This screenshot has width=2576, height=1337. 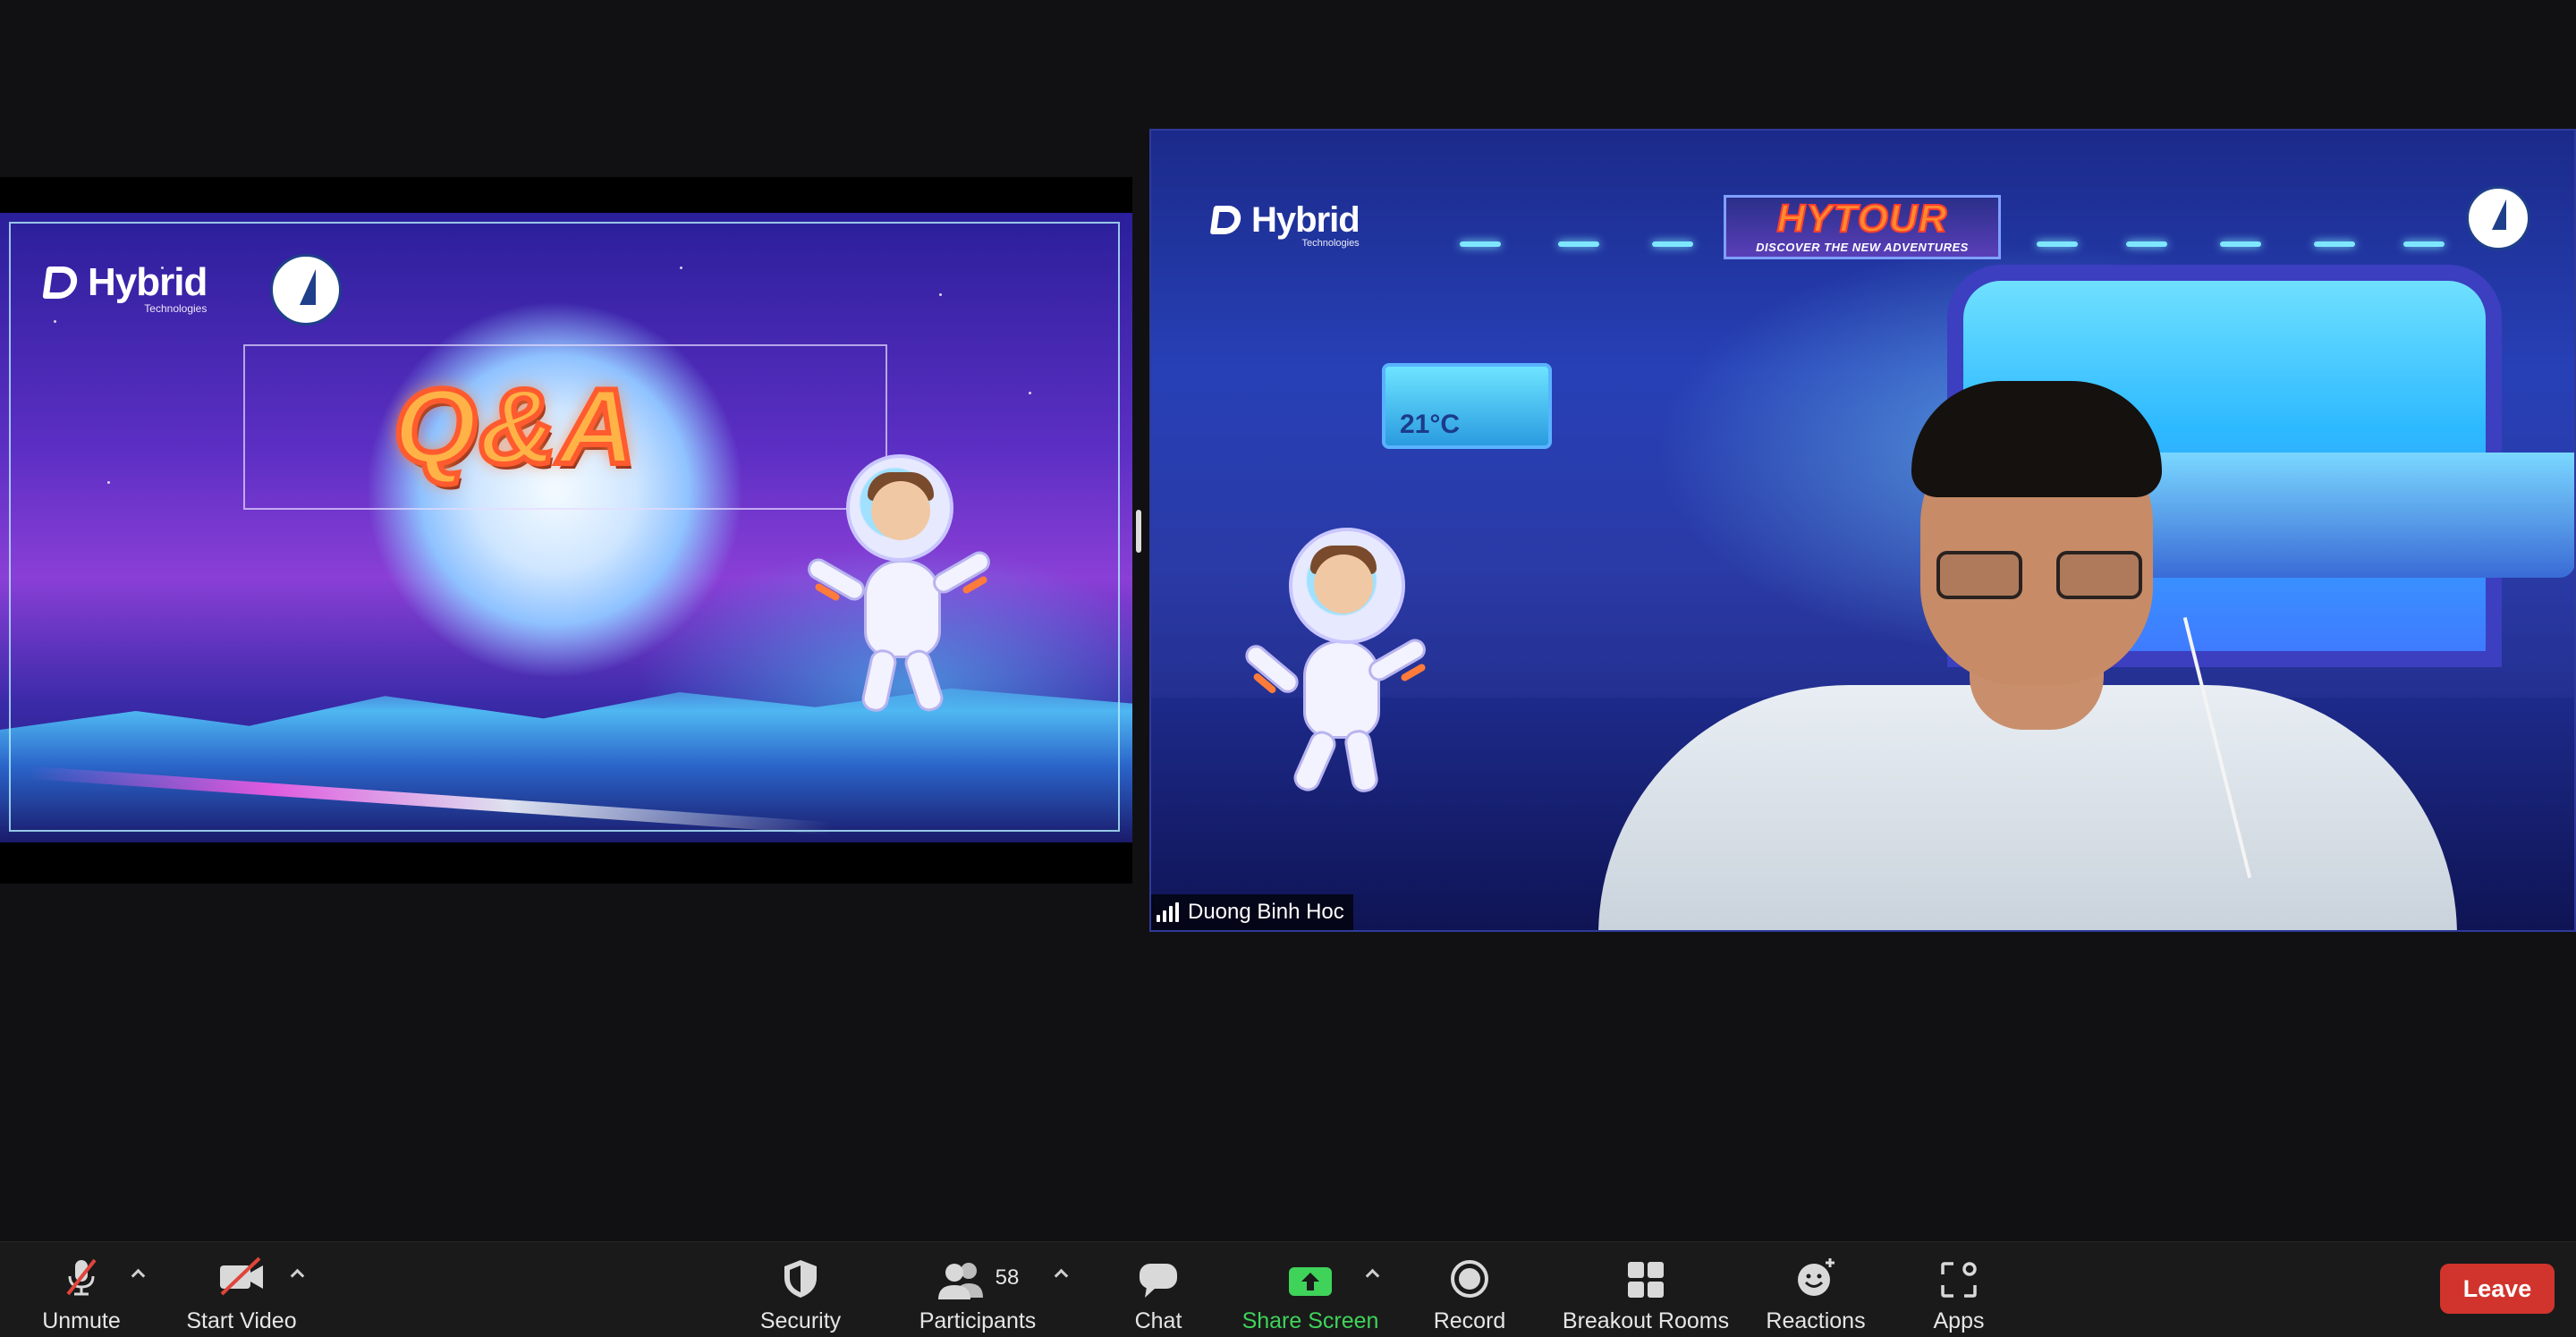 I want to click on muted-microphone-icon, so click(x=81, y=1275).